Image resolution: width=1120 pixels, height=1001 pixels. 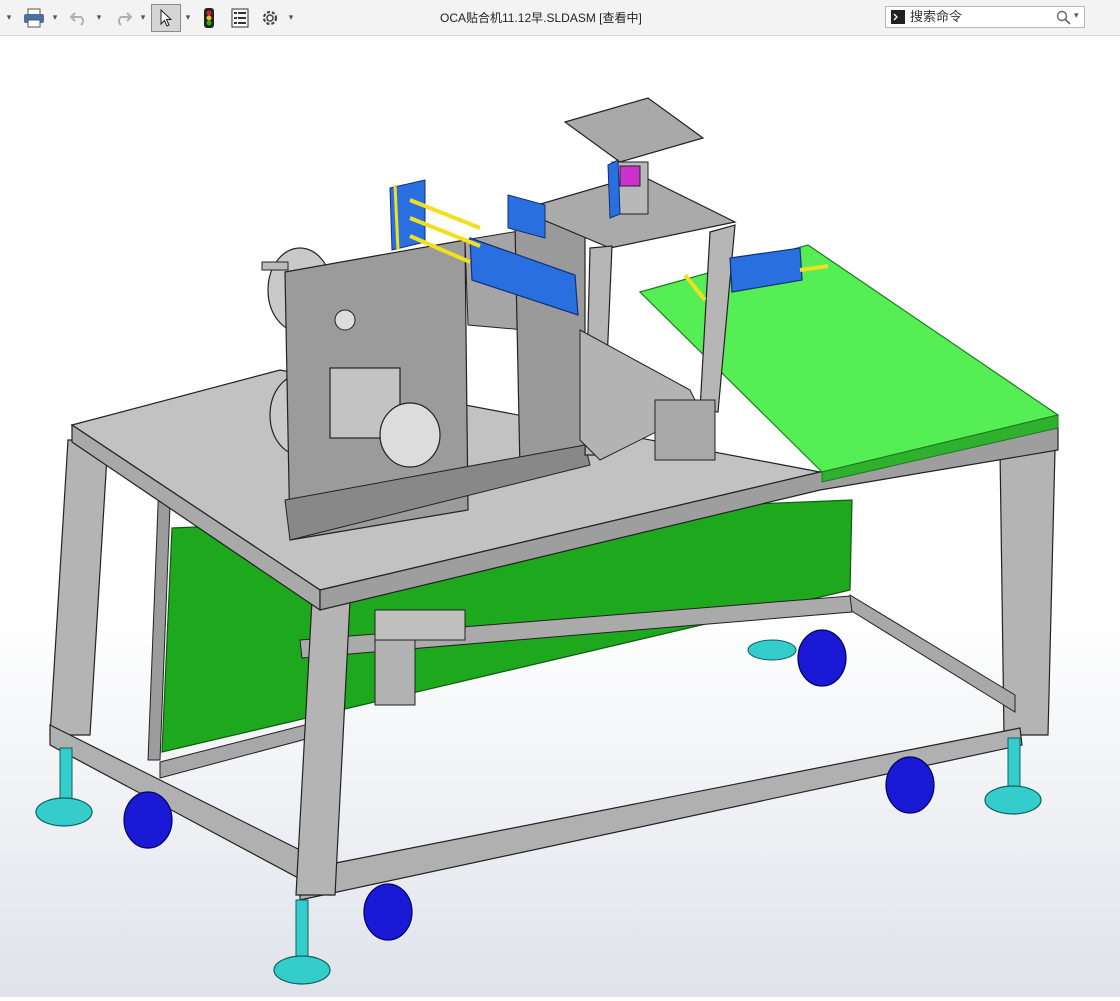 I want to click on print-icon, so click(x=34, y=18).